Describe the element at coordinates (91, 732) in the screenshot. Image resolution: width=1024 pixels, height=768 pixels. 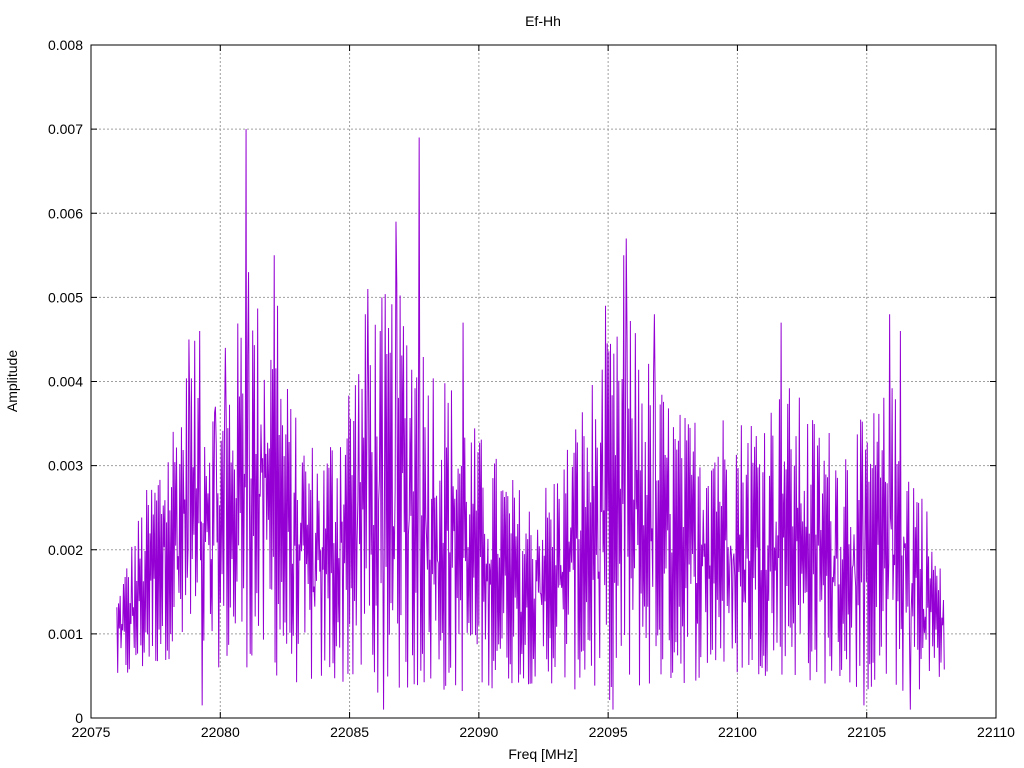
I see `x-tick-label: 22075` at that location.